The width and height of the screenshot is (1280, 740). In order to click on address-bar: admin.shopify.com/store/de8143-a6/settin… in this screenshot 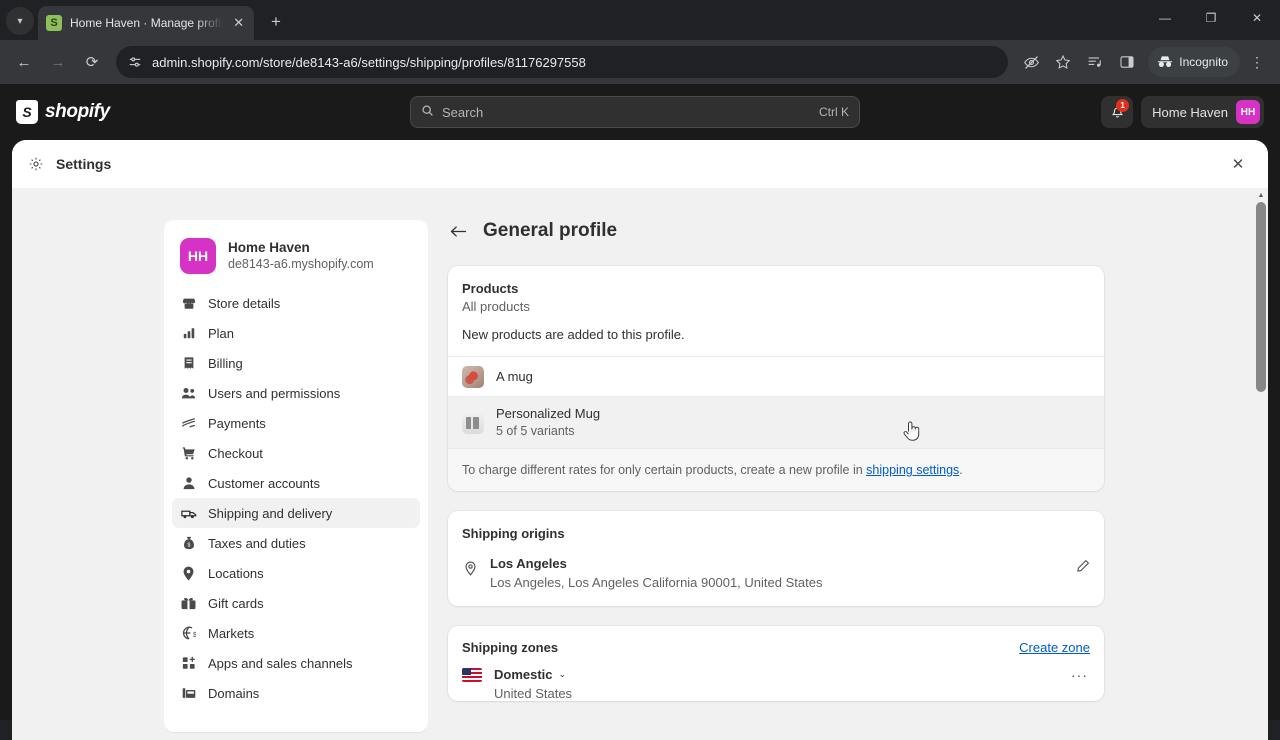, I will do `click(562, 62)`.